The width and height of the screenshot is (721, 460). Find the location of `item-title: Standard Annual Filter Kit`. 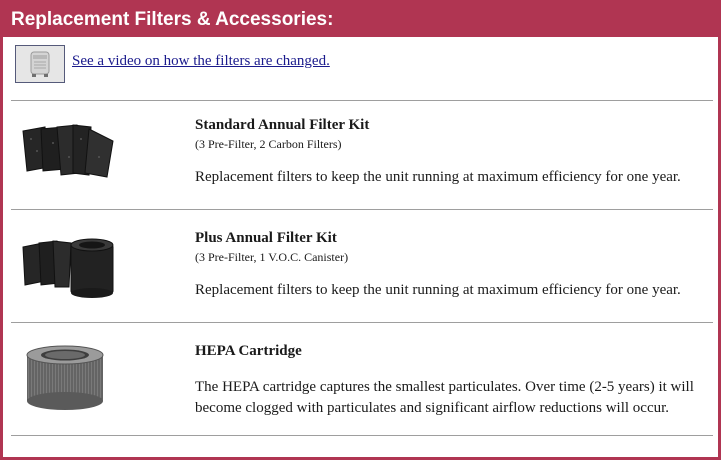

item-title: Standard Annual Filter Kit is located at coordinates (282, 125).